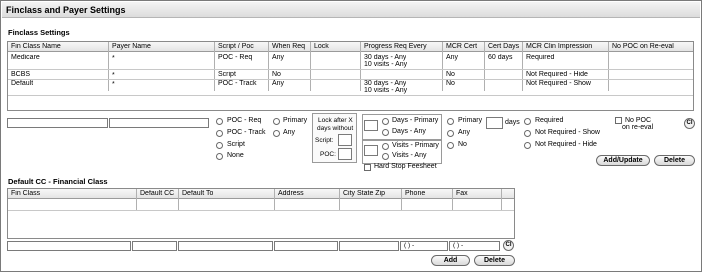 The height and width of the screenshot is (272, 702). What do you see at coordinates (449, 75) in the screenshot?
I see `row2-mcr-cert: No` at bounding box center [449, 75].